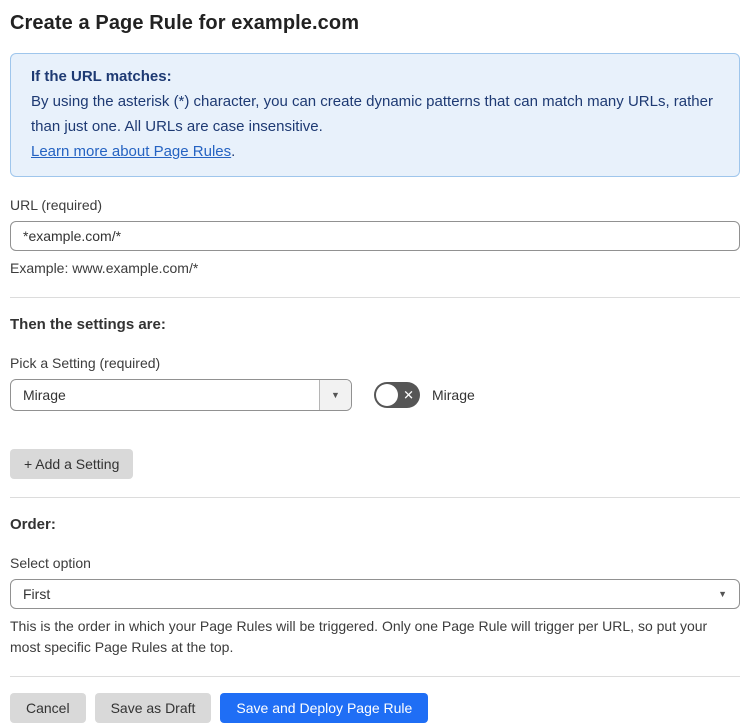 The width and height of the screenshot is (750, 723). Describe the element at coordinates (85, 363) in the screenshot. I see `pick-setting-label: Pick a Setting (required)` at that location.